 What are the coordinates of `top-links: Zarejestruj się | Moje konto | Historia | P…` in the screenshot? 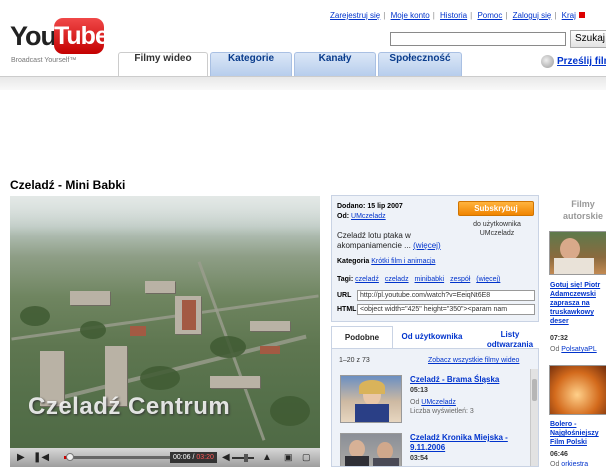 It's located at (468, 17).